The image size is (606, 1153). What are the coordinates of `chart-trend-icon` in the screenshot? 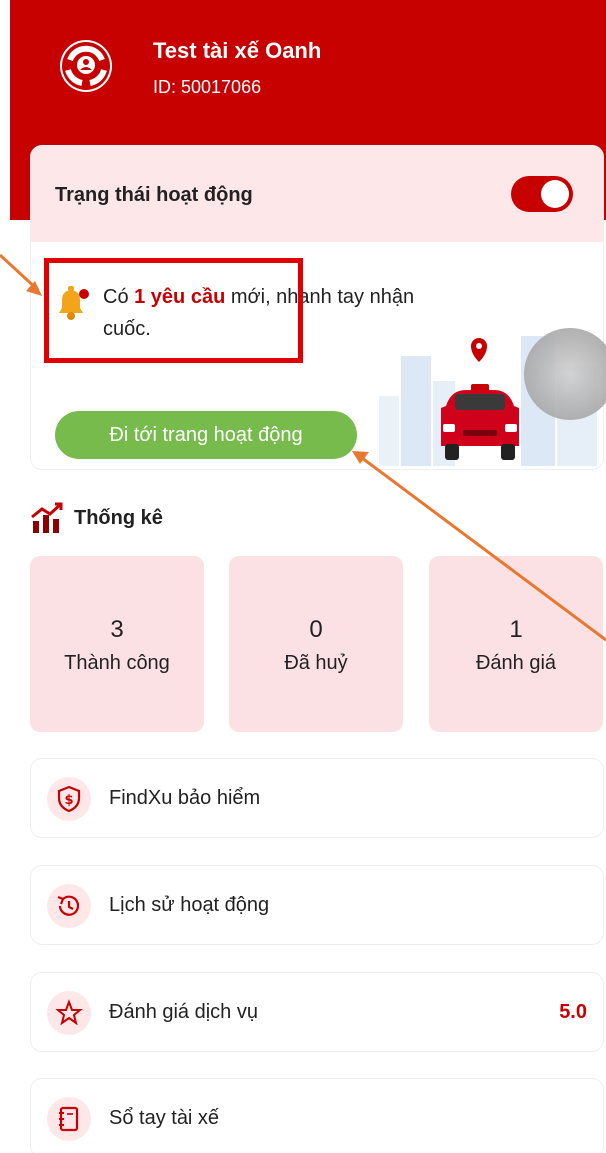 It's located at (47, 517).